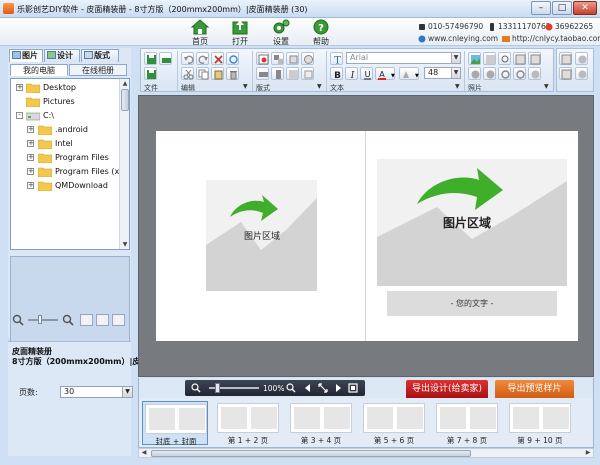 Image resolution: width=600 pixels, height=465 pixels. Describe the element at coordinates (442, 73) in the screenshot. I see `font-size-select: 48 ▼` at that location.